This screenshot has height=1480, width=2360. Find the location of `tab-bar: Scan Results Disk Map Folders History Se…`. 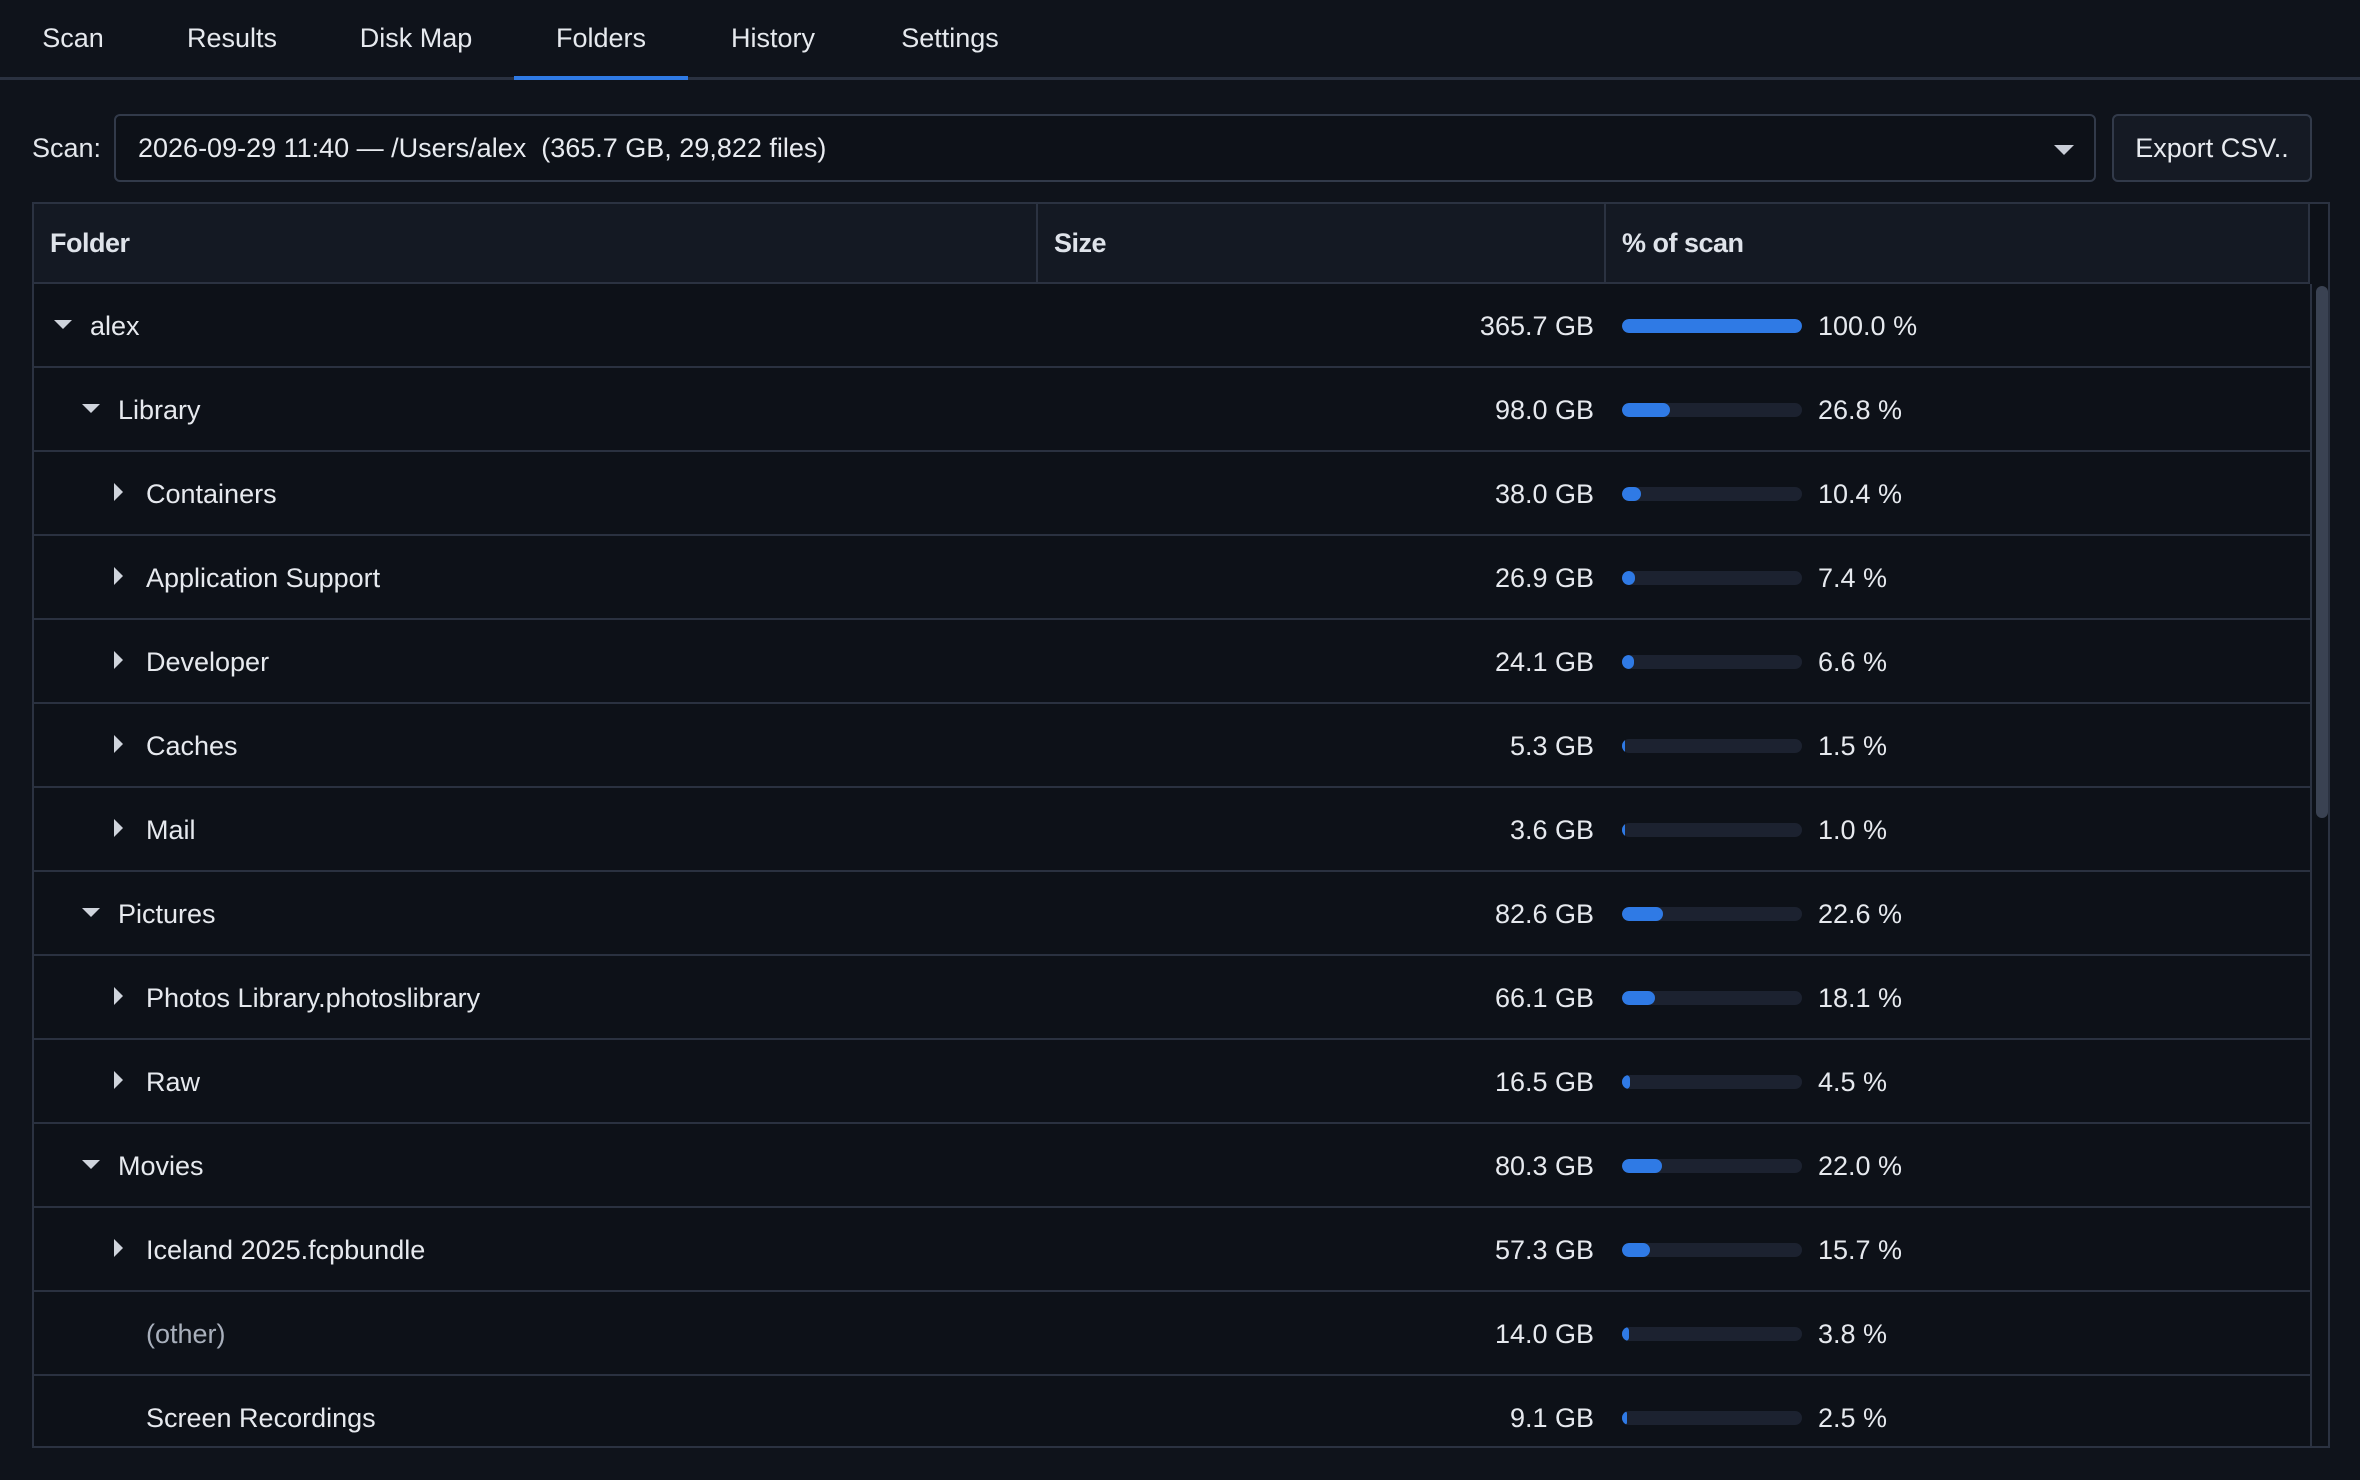

tab-bar: Scan Results Disk Map Folders History Se… is located at coordinates (1180, 40).